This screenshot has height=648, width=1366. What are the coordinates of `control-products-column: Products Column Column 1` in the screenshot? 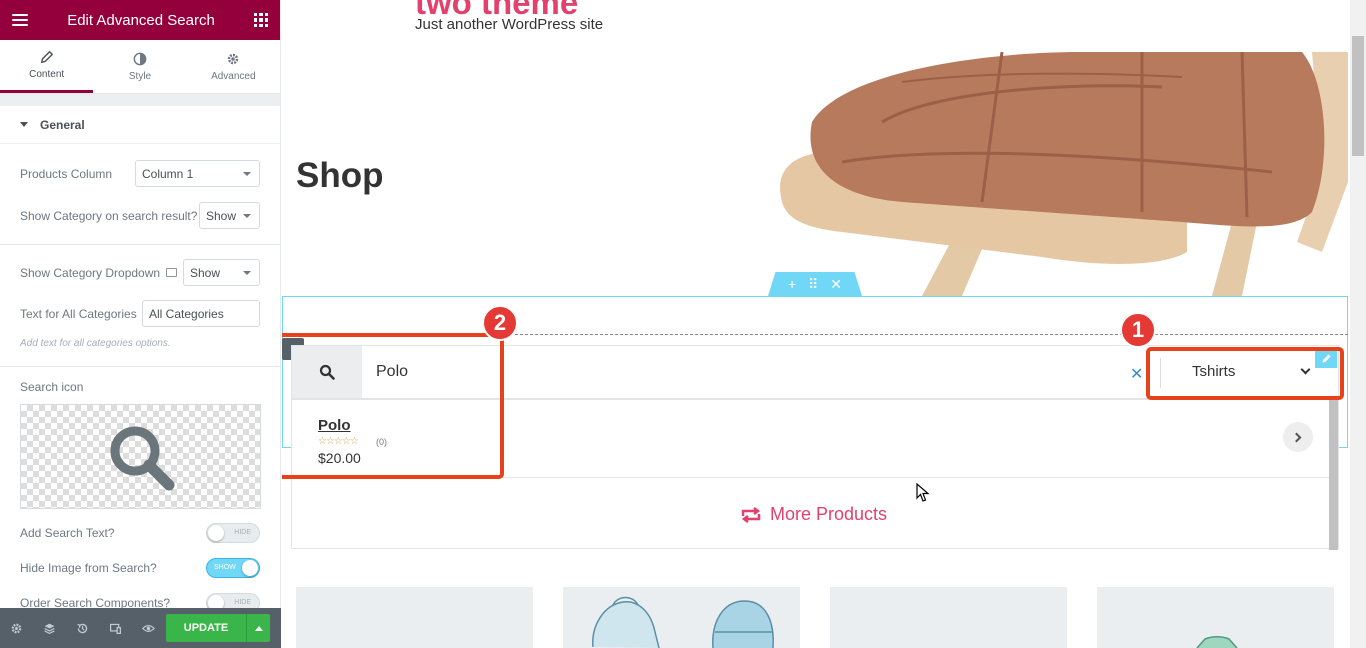 It's located at (140, 173).